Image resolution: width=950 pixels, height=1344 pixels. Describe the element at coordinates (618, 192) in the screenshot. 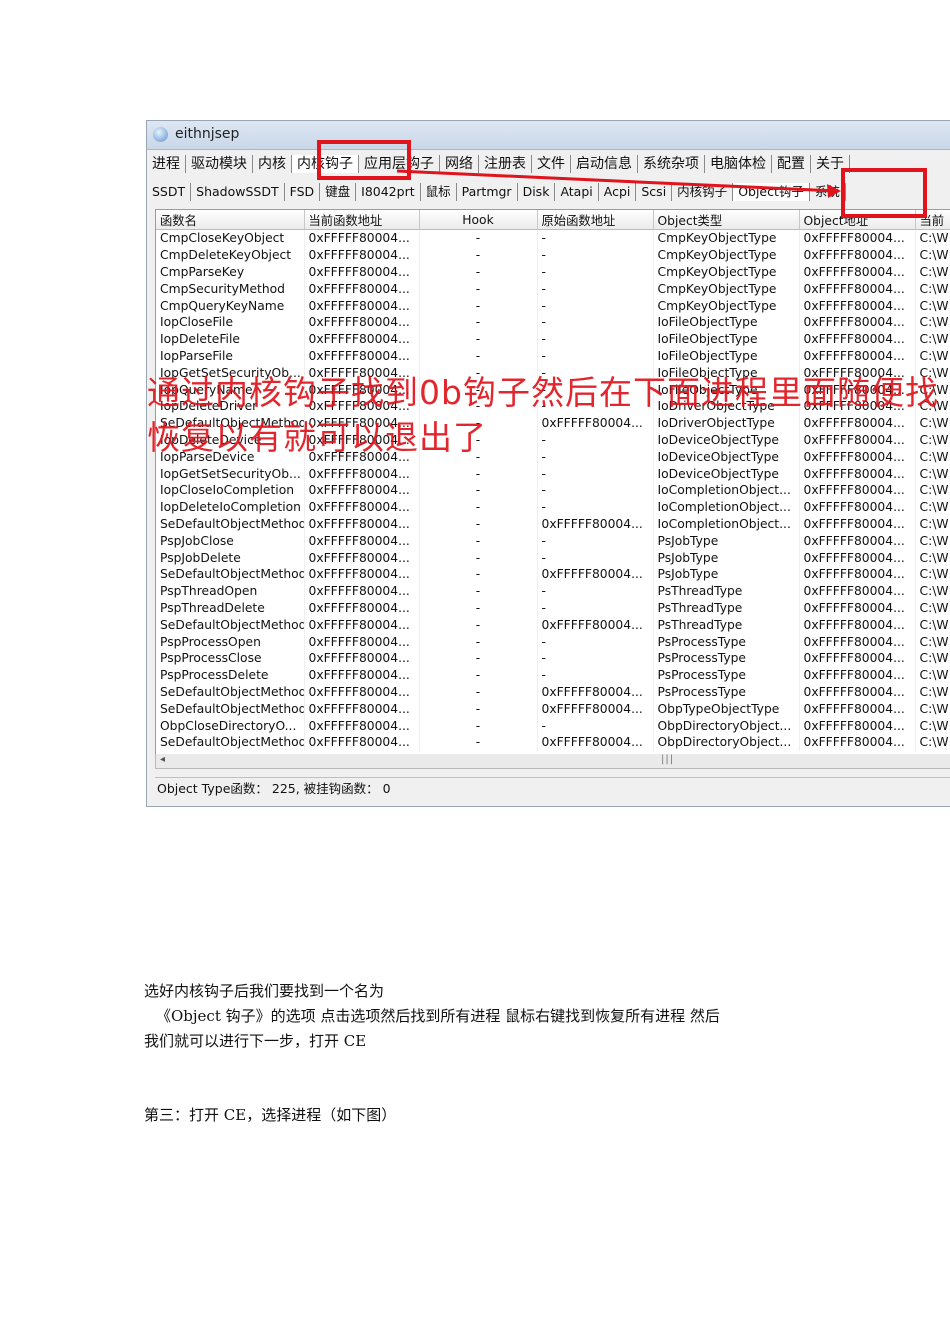

I see `tab-sub-9: Acpi` at that location.